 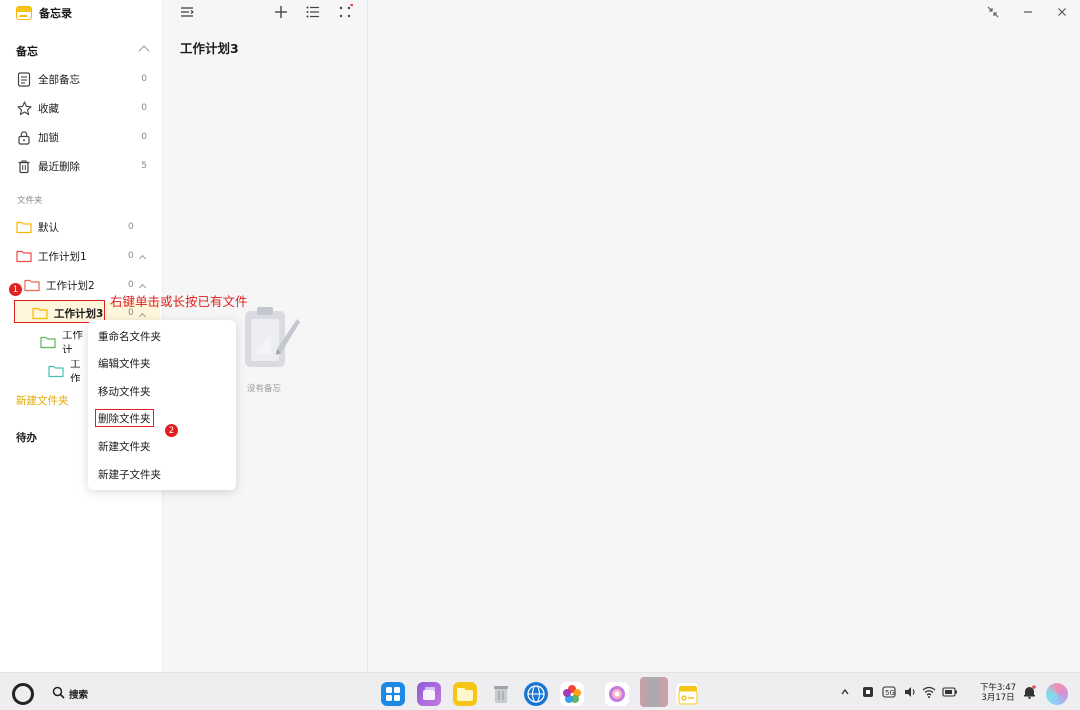 I want to click on browser-icon, so click(x=536, y=694).